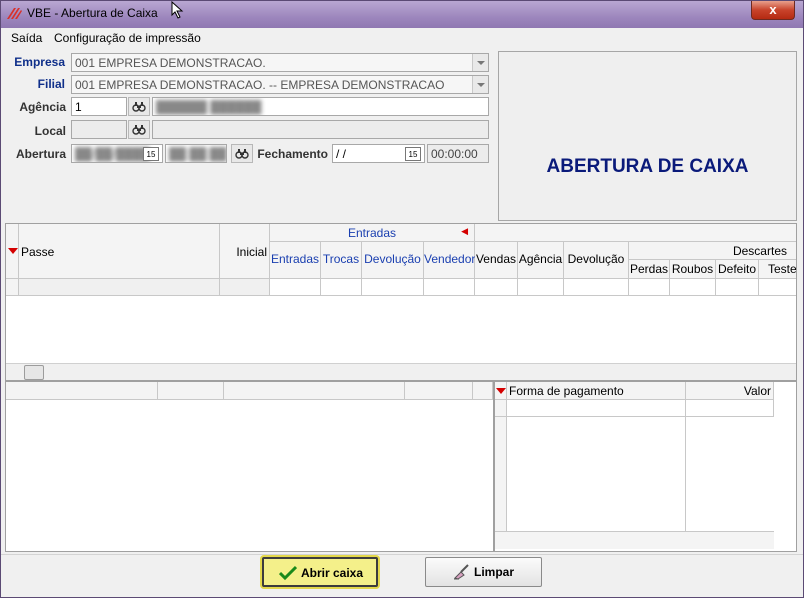  I want to click on col-agencia-label: Agência, so click(540, 259).